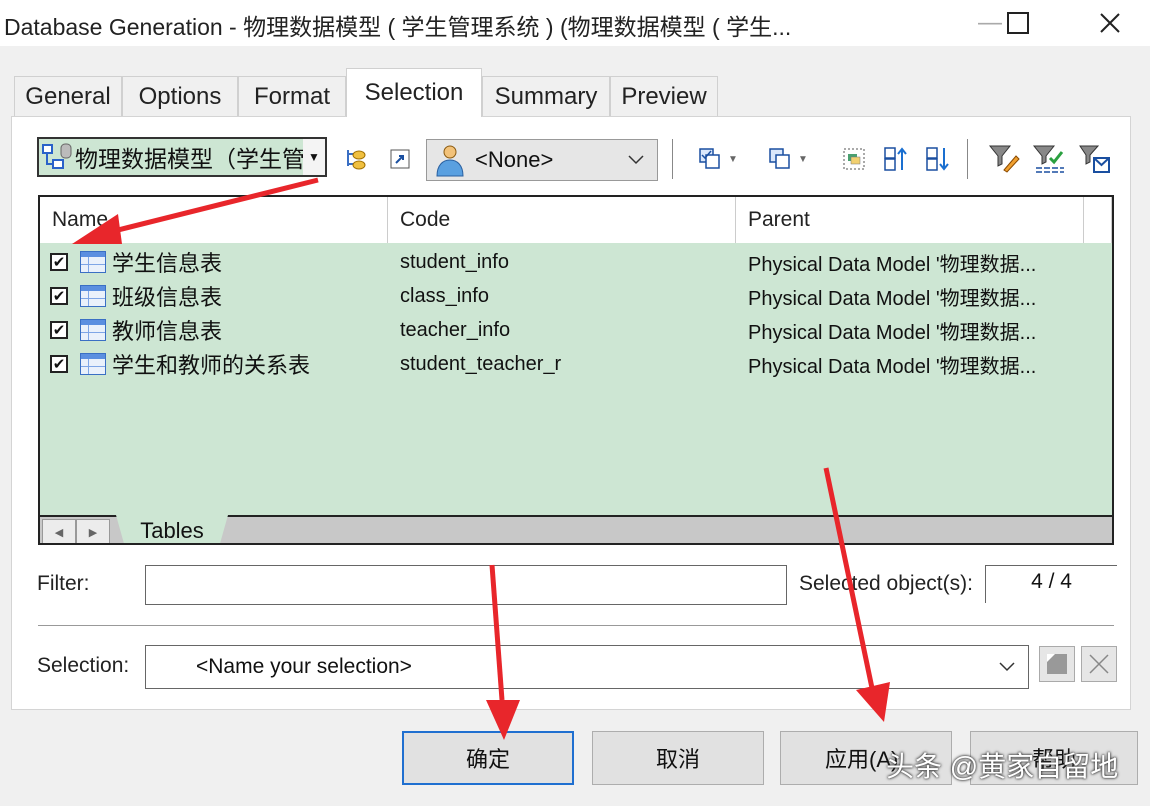  Describe the element at coordinates (546, 96) in the screenshot. I see `tab-summary: Summary` at that location.